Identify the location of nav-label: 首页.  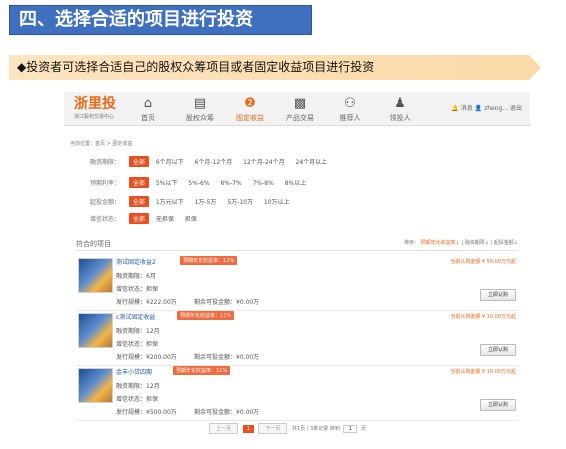
(148, 118).